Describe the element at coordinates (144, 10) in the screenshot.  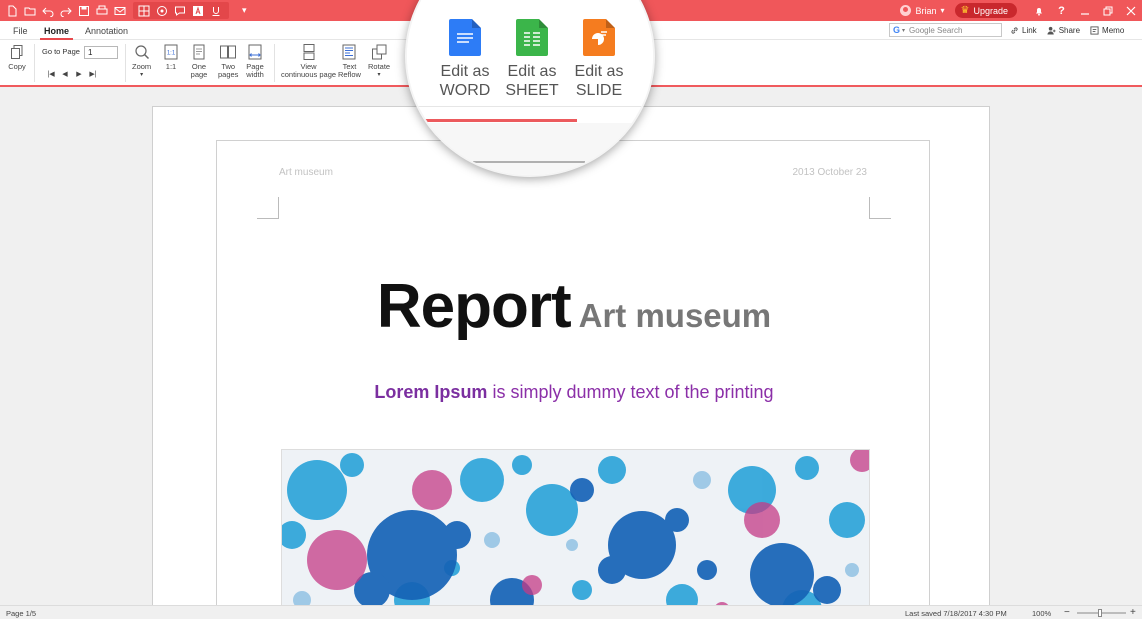
I see `grid-tool-icon` at that location.